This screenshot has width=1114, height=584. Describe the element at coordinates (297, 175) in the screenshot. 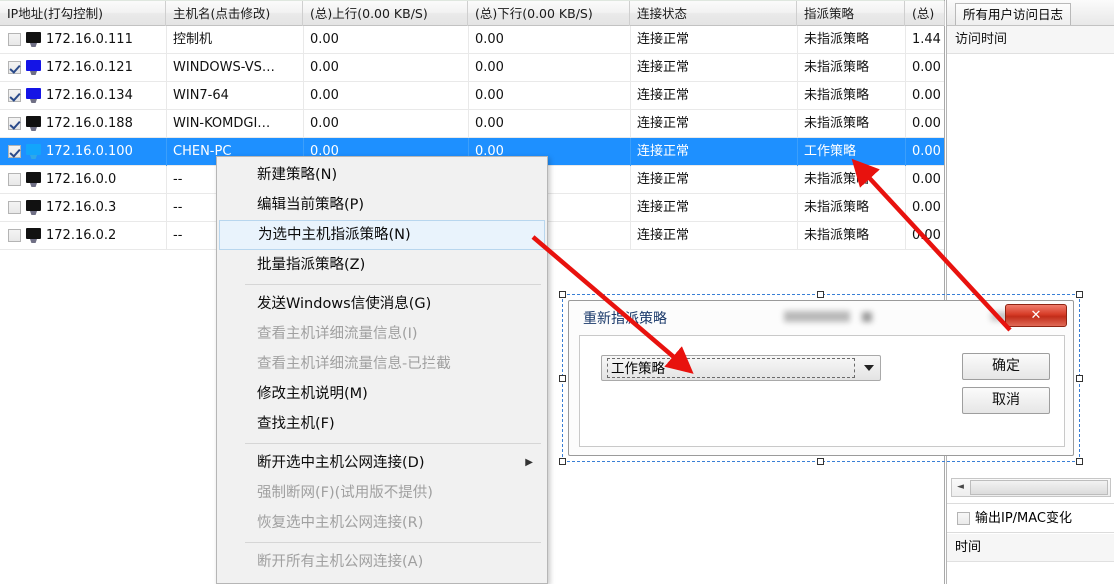

I see `menu-item-label: 新建策略(N)` at that location.